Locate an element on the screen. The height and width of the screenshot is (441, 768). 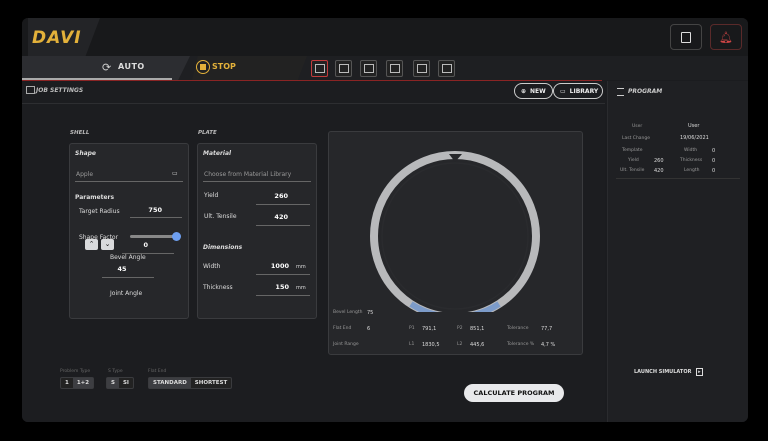
problem-type-1-2: 1+2 is located at coordinates (83, 383).